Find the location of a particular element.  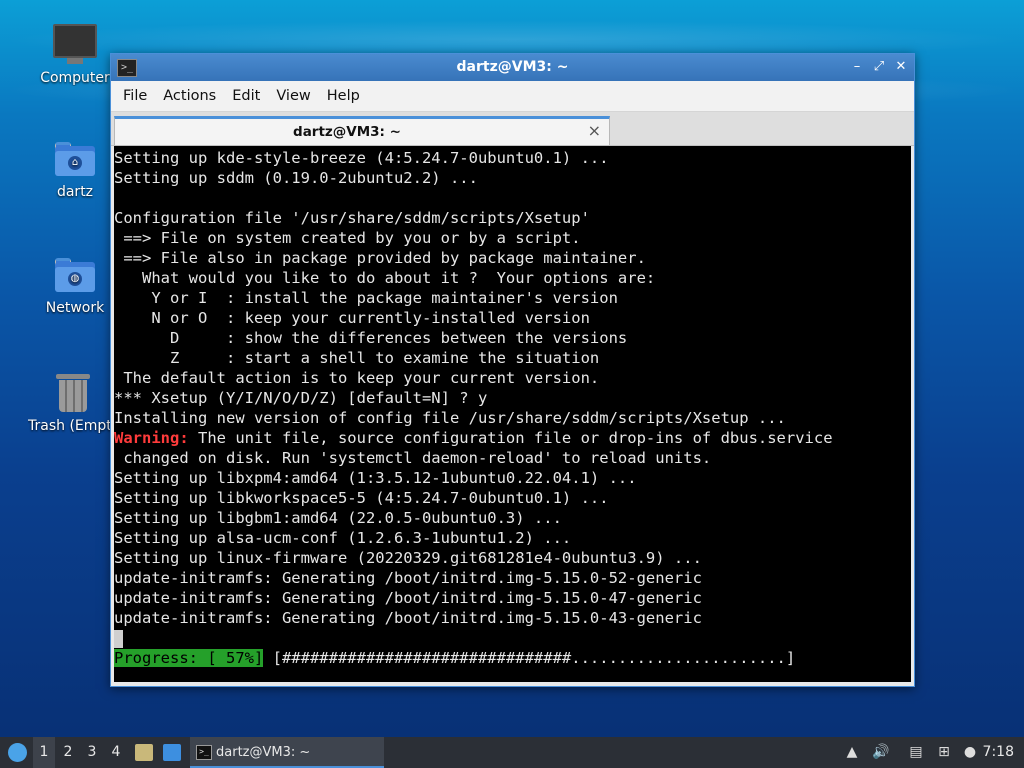

desktop-icon-trash: Trash (Empty) is located at coordinates (66, 403).